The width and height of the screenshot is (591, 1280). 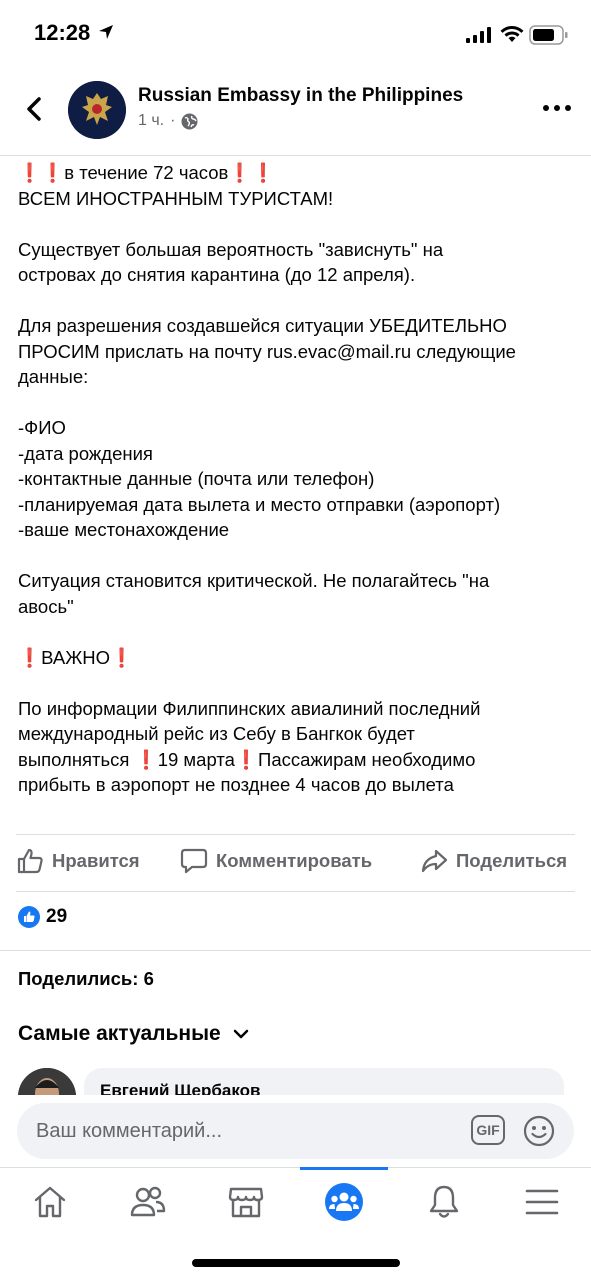 I want to click on bell-icon, so click(x=444, y=1201).